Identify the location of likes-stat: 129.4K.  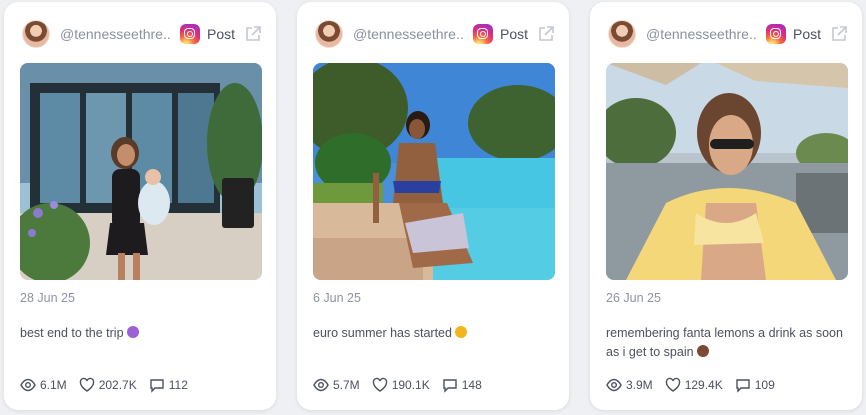
(694, 385).